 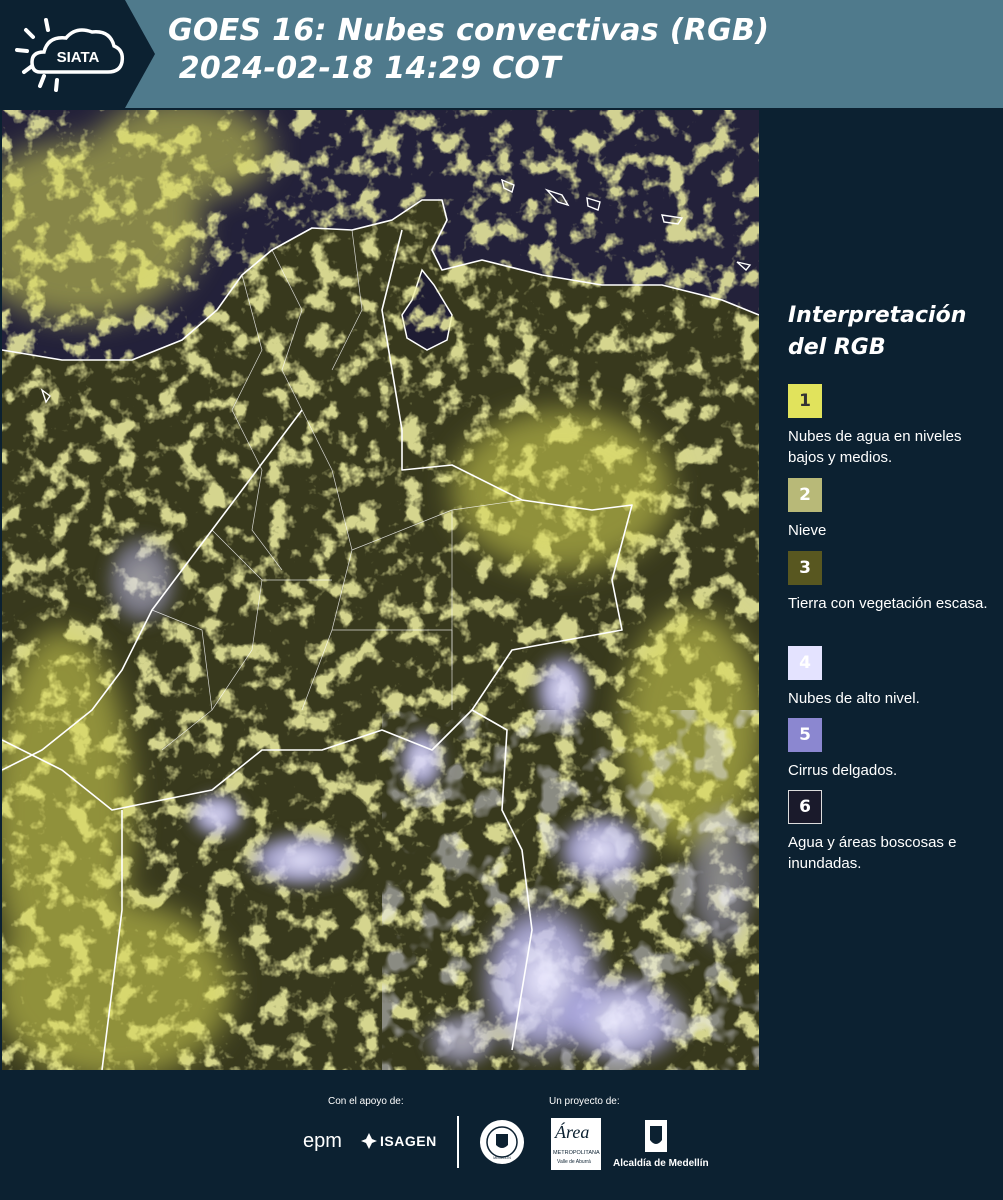 What do you see at coordinates (890, 582) in the screenshot?
I see `legend-item-3: 3 Tierra con vegetación escasa.` at bounding box center [890, 582].